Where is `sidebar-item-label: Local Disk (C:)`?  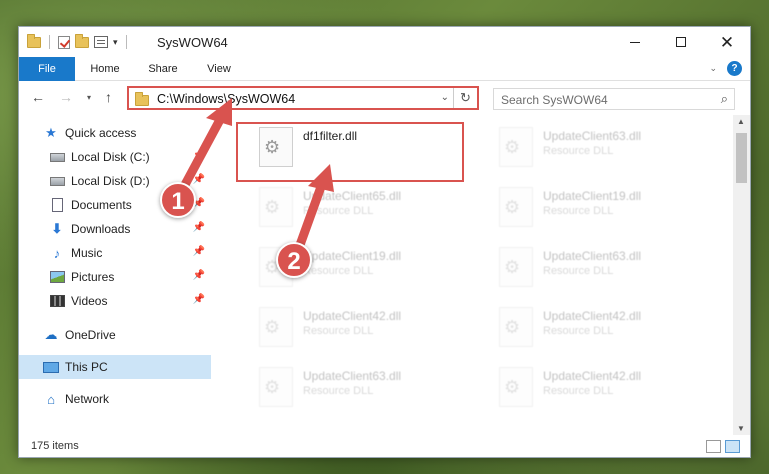 sidebar-item-label: Local Disk (C:) is located at coordinates (110, 157).